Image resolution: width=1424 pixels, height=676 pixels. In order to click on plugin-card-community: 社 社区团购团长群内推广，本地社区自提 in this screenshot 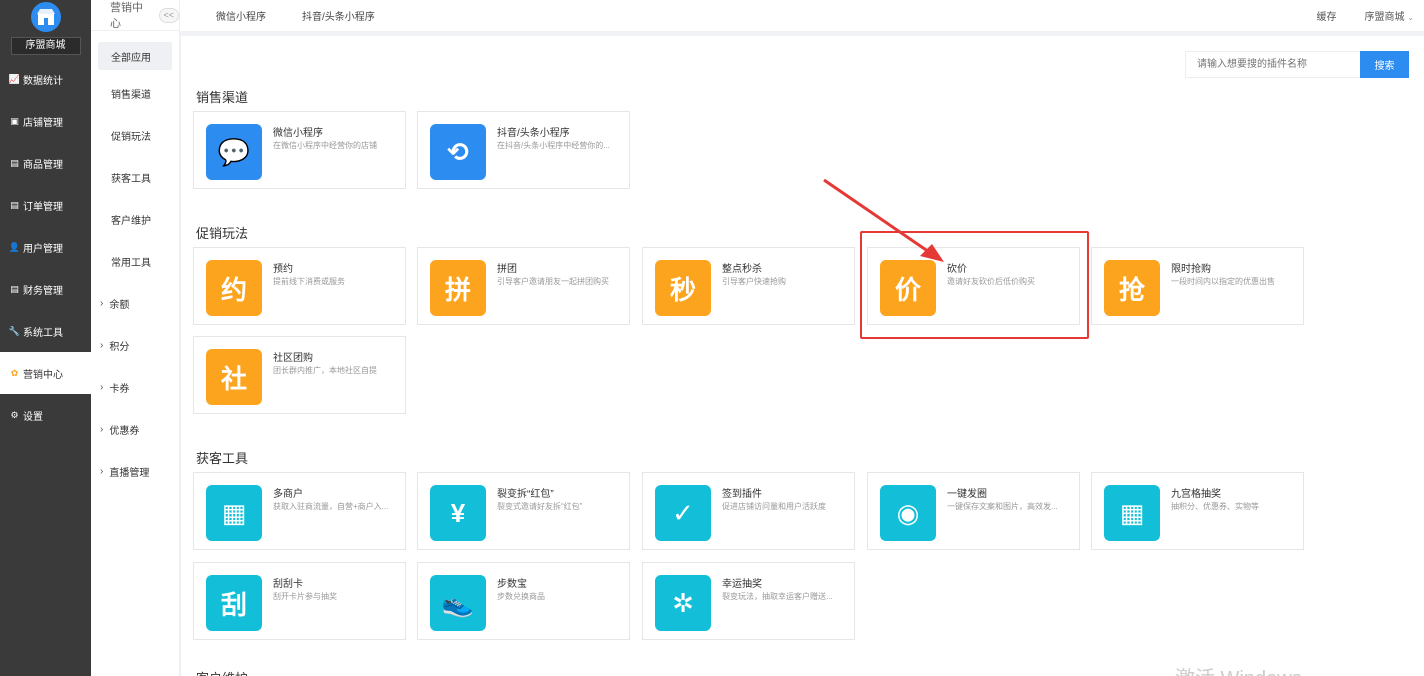, I will do `click(299, 375)`.